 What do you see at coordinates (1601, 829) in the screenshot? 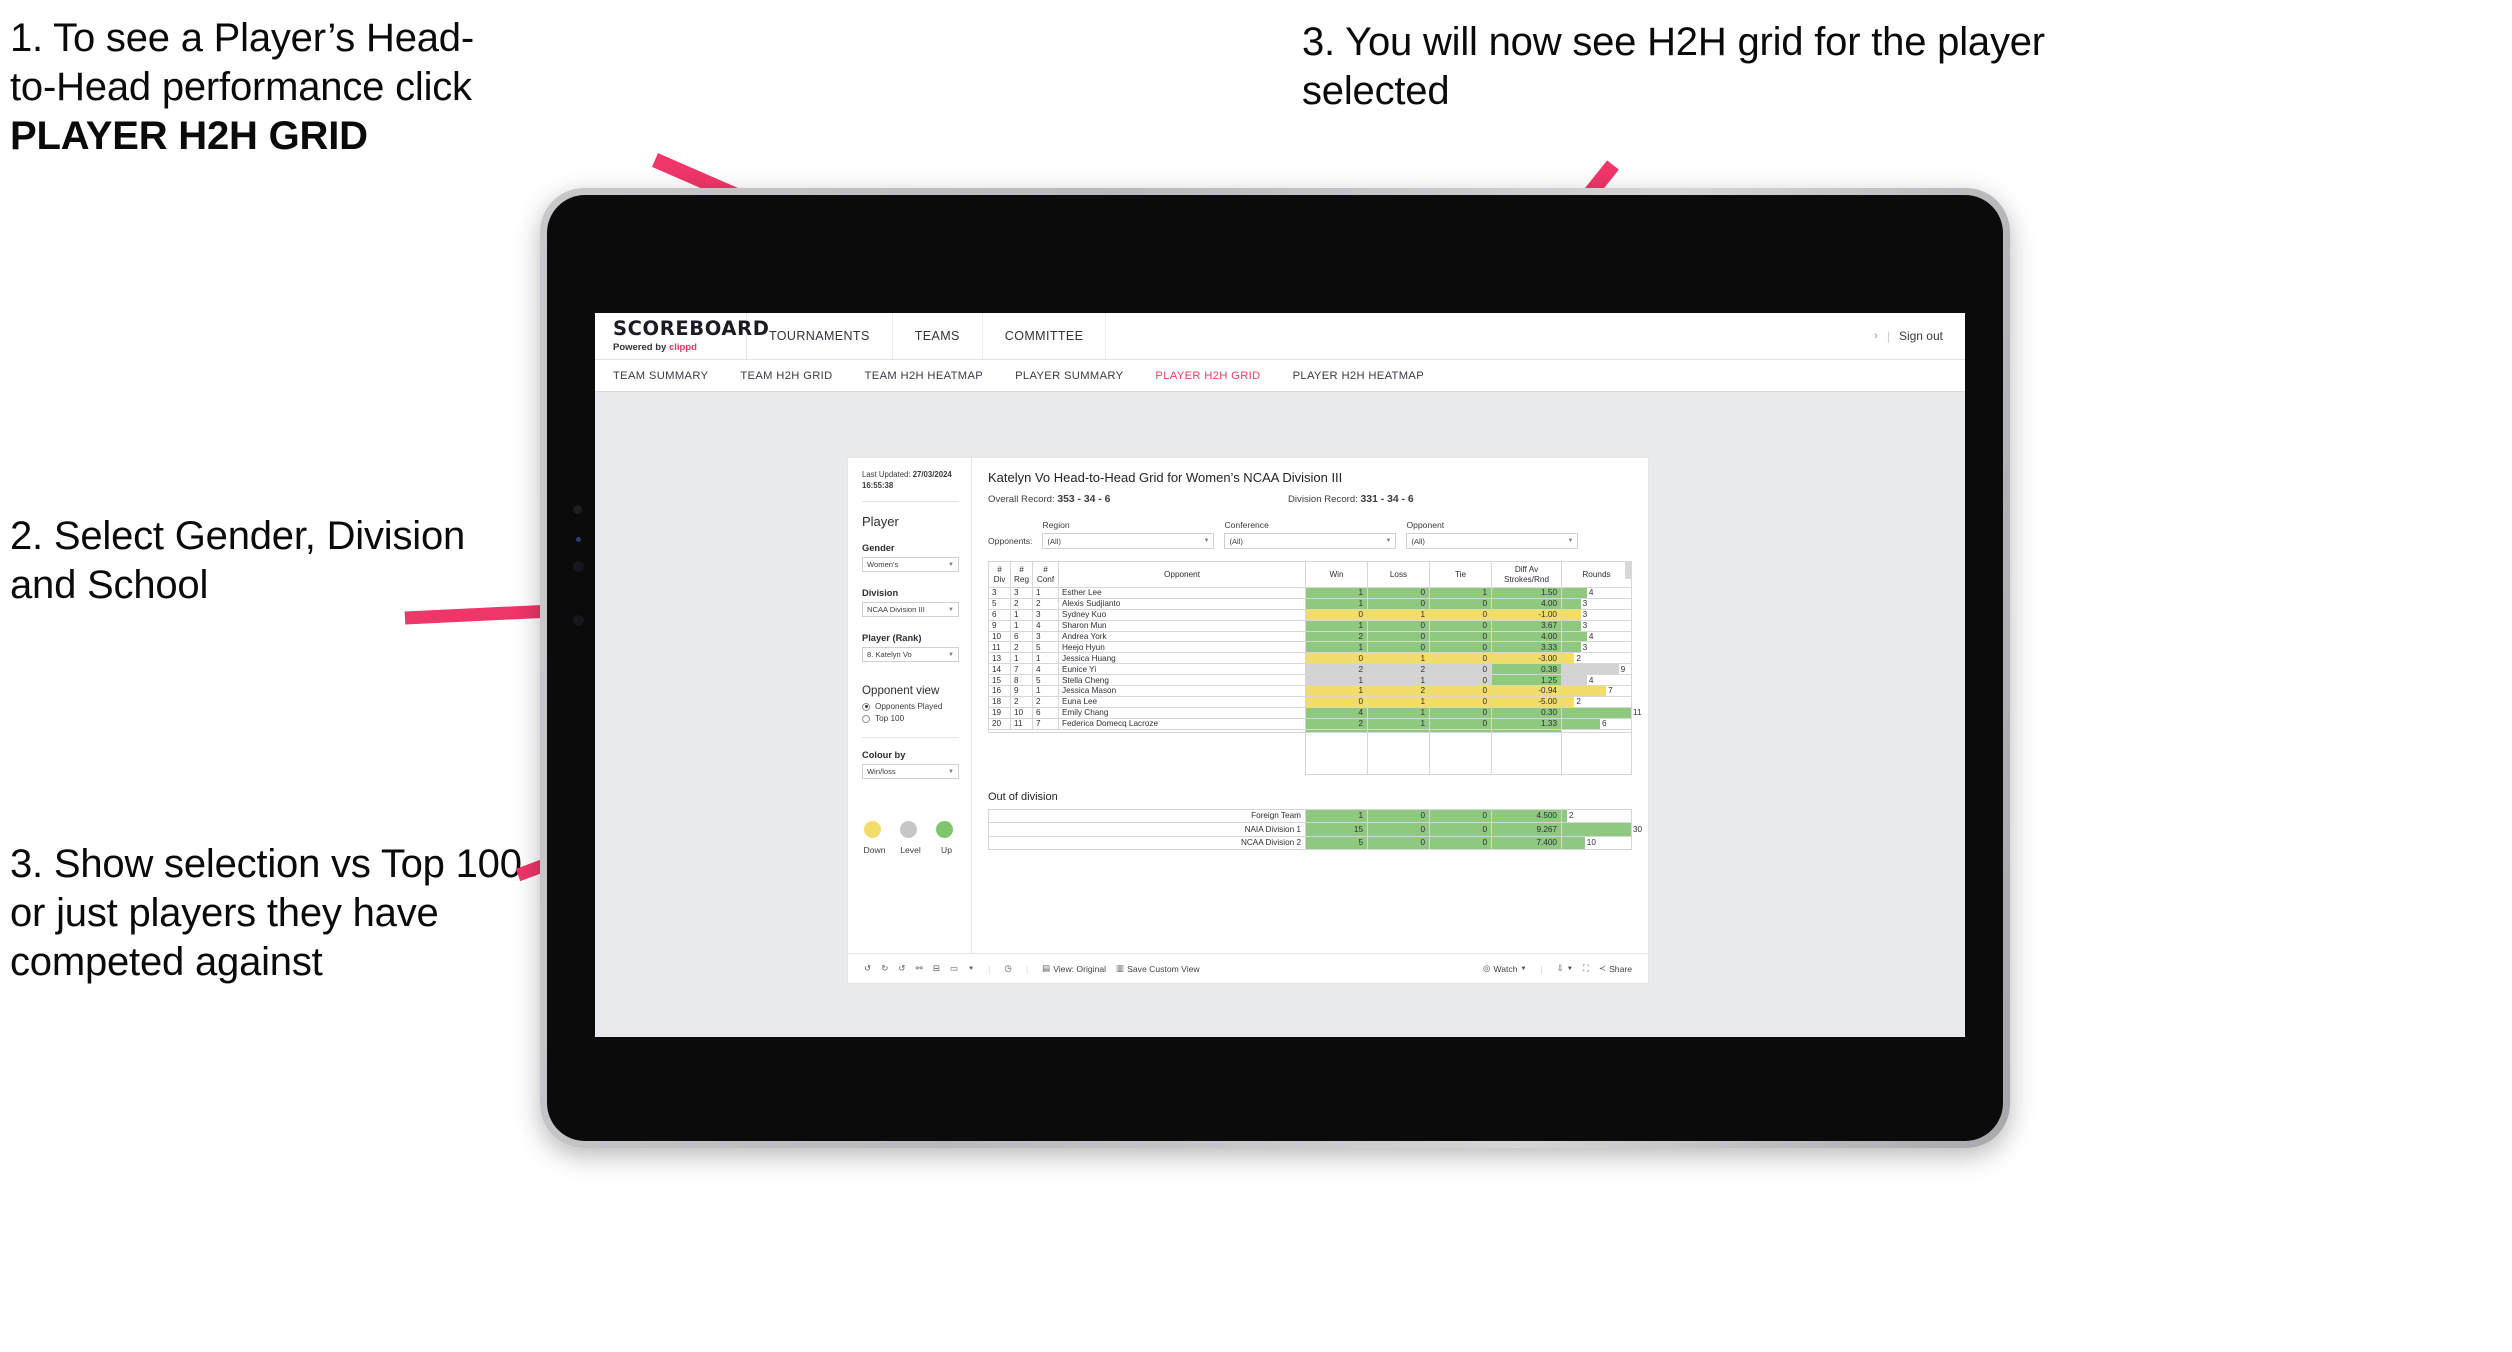
I see `cell-rounds: 30` at bounding box center [1601, 829].